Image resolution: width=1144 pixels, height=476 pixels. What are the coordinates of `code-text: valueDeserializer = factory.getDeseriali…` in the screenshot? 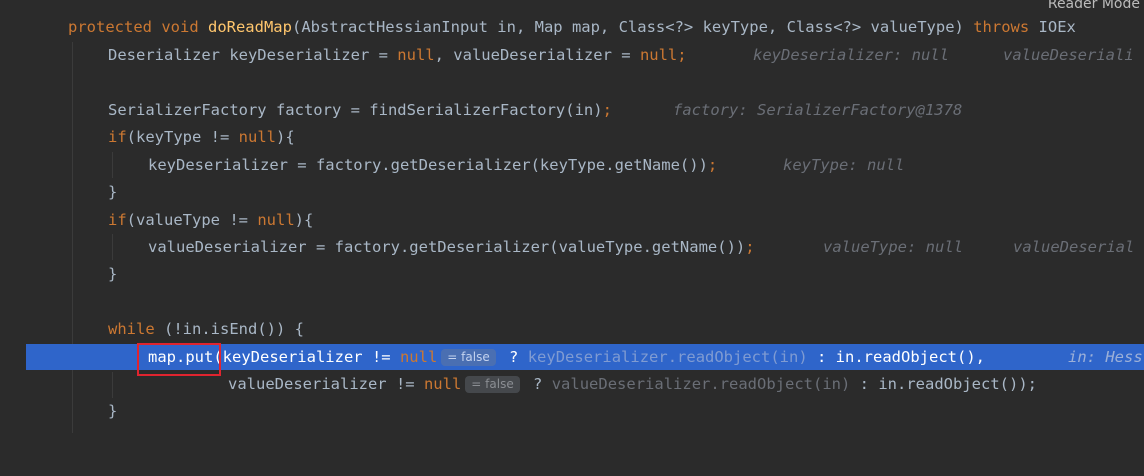 It's located at (447, 247).